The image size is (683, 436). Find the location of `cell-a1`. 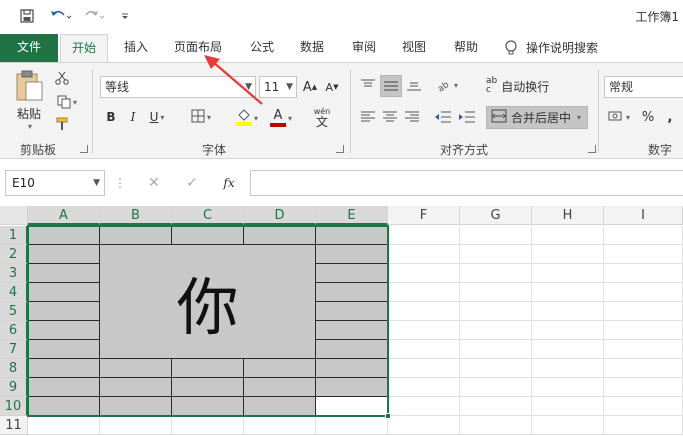

cell-a1 is located at coordinates (64, 235).